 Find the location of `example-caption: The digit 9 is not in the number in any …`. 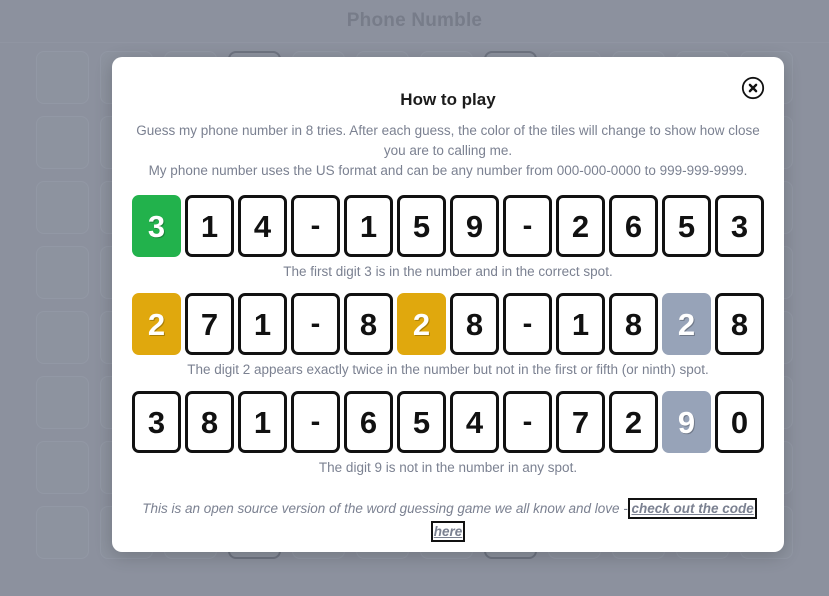

example-caption: The digit 9 is not in the number in any … is located at coordinates (448, 467).